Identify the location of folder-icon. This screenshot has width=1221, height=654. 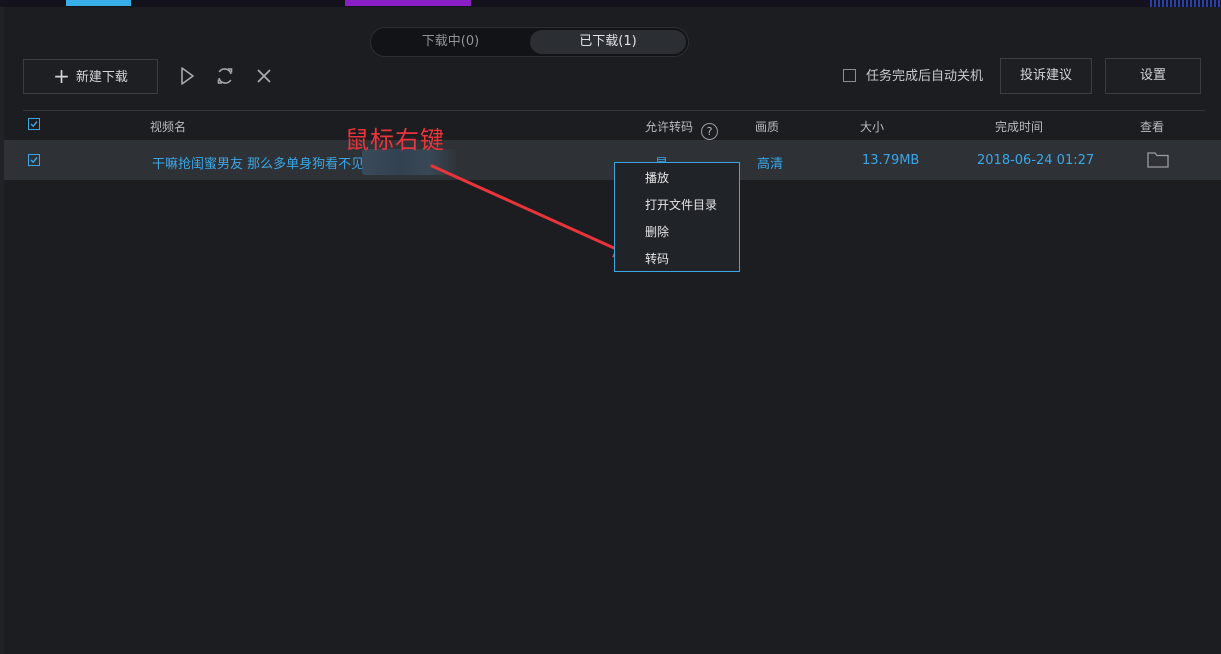
(1158, 161).